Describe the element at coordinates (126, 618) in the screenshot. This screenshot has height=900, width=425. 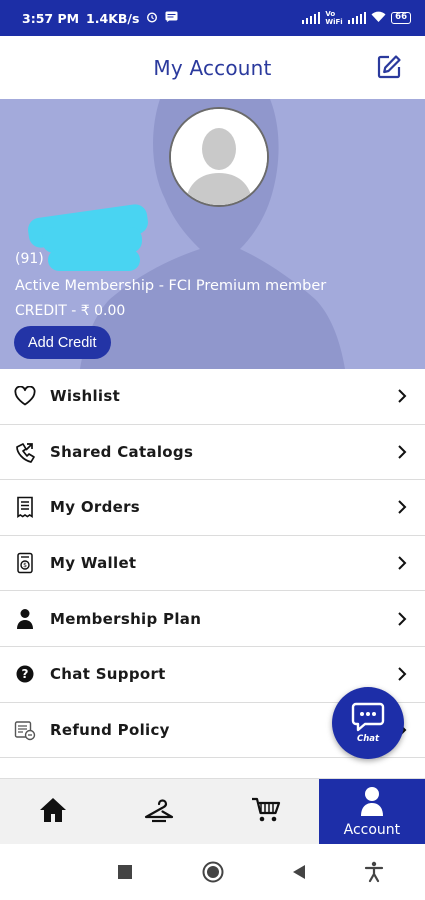
I see `menu-item-label: Membership Plan` at that location.